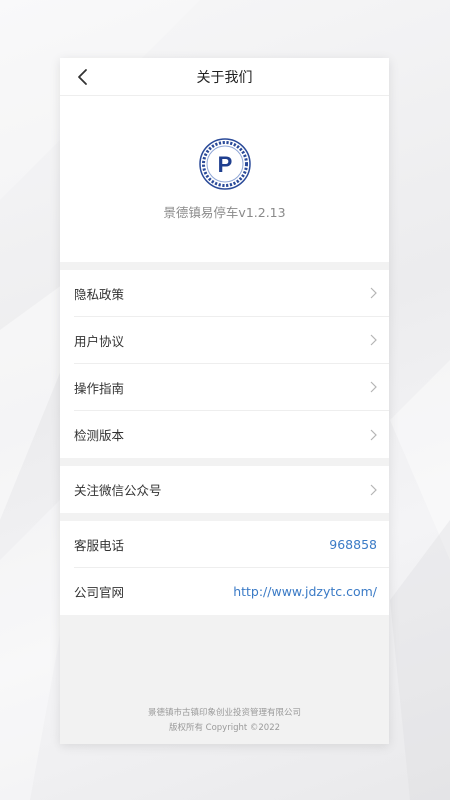  I want to click on menu-item-label: 隐私政策, so click(99, 294).